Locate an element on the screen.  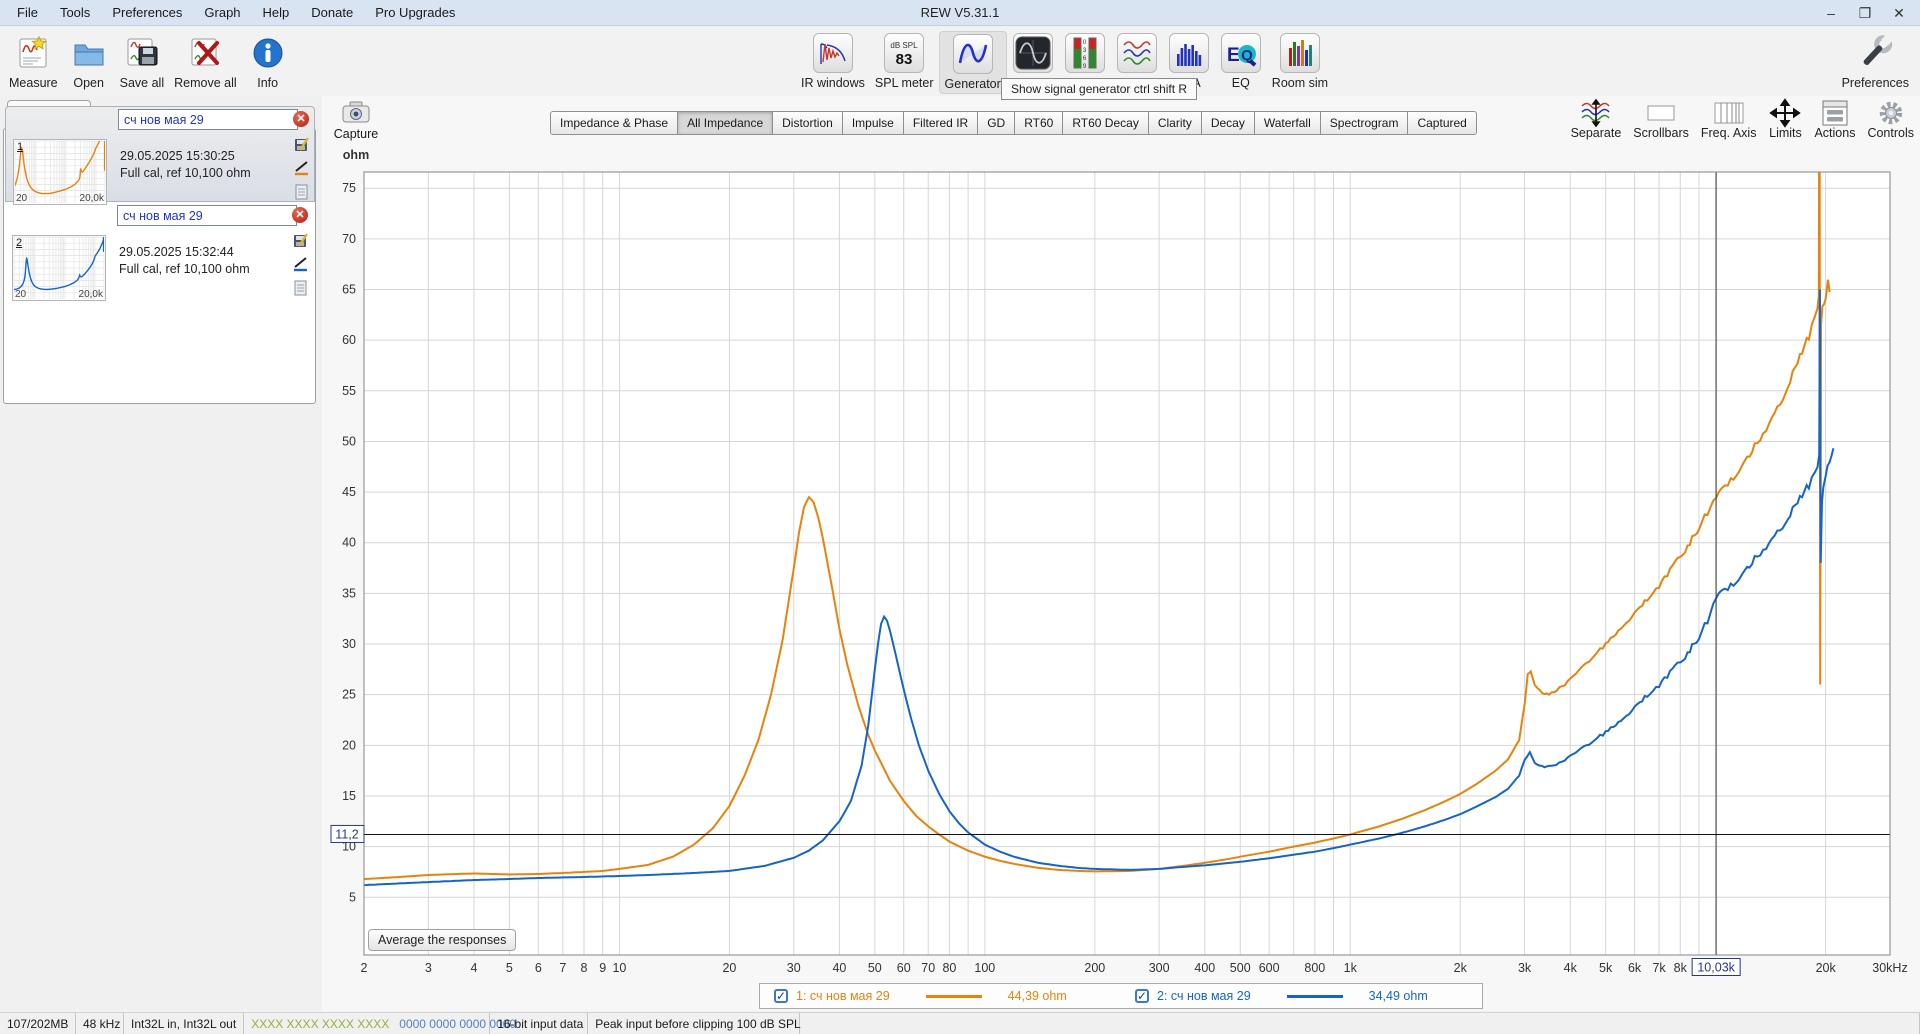
tab-spectrogram: Spectrogram is located at coordinates (1364, 123).